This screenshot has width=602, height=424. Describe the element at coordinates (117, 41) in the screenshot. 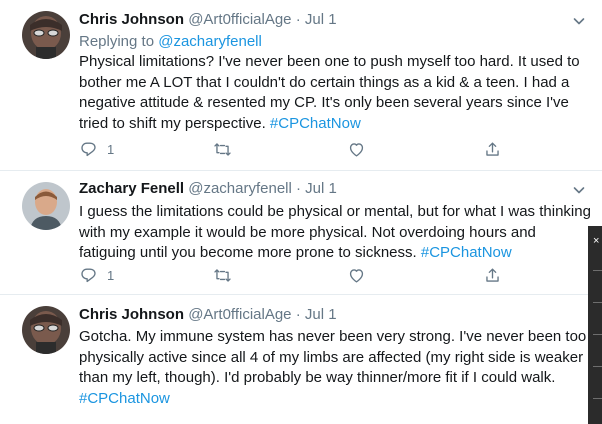

I see `replying-to-label: Replying to` at that location.